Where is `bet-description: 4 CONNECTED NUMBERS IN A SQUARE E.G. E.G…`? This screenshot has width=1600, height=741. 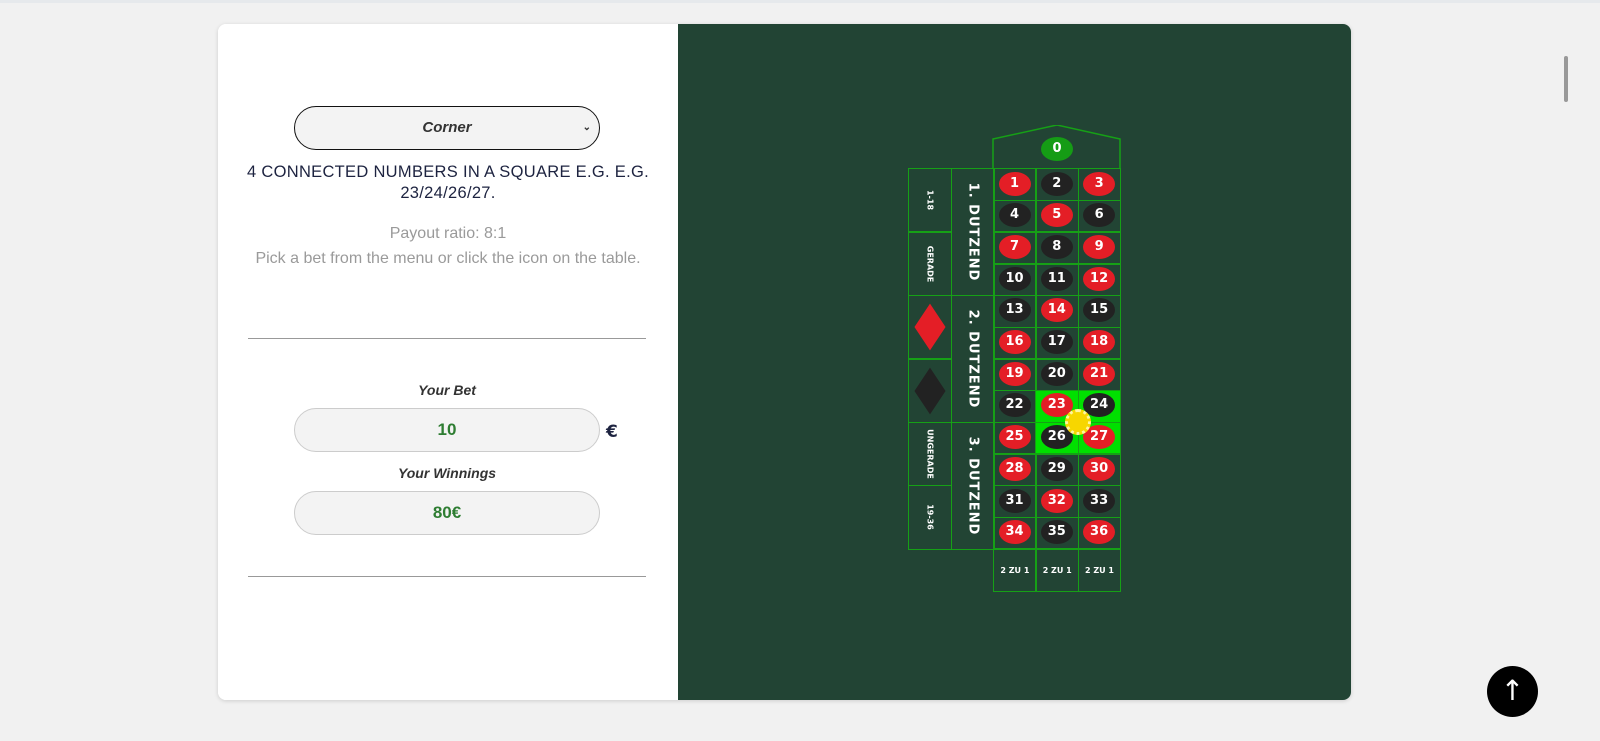 bet-description: 4 CONNECTED NUMBERS IN A SQUARE E.G. E.G… is located at coordinates (448, 182).